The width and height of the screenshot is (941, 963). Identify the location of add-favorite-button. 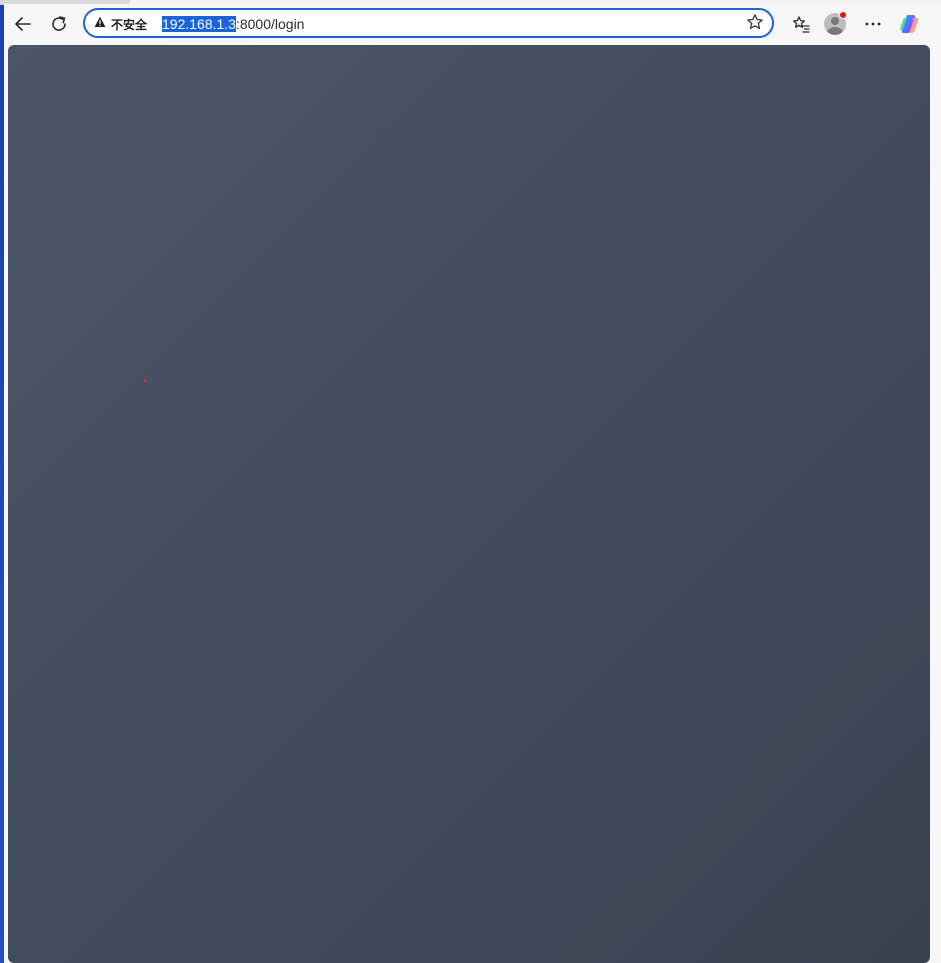
(755, 24).